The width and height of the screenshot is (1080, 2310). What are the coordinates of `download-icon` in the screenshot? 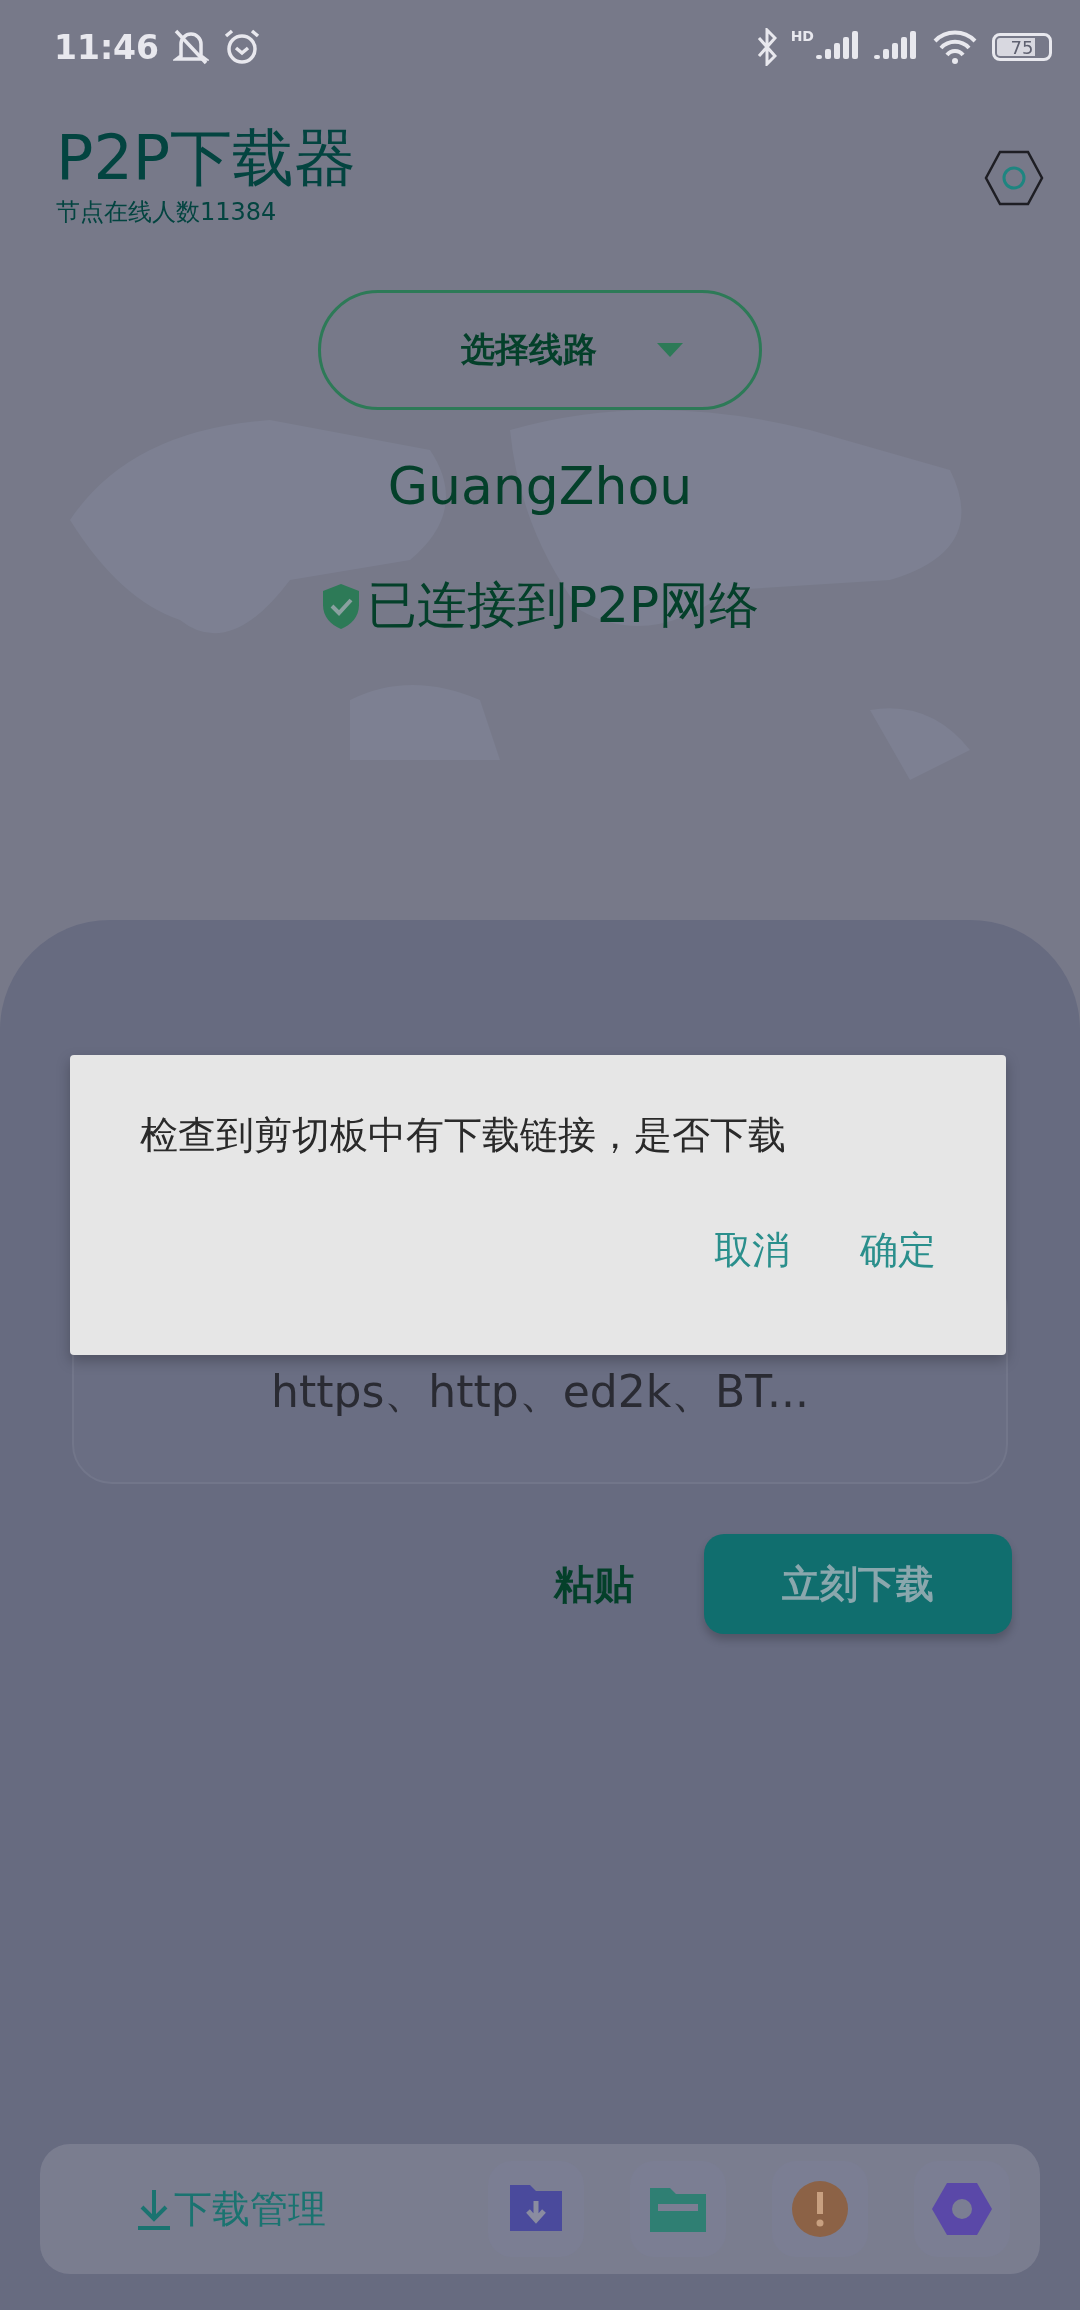 It's located at (154, 2209).